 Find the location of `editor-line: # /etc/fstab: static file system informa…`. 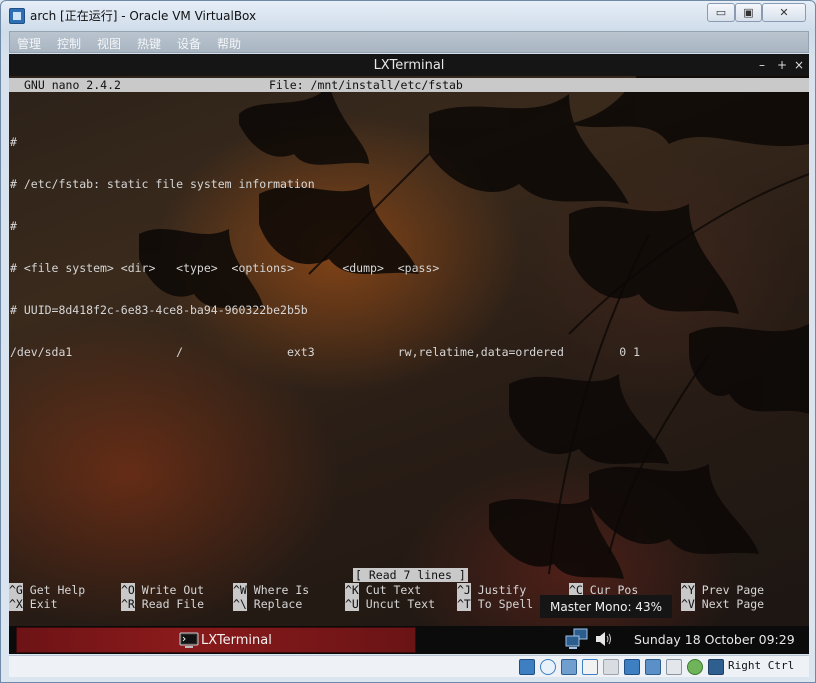

editor-line: # /etc/fstab: static file system informa… is located at coordinates (162, 184).